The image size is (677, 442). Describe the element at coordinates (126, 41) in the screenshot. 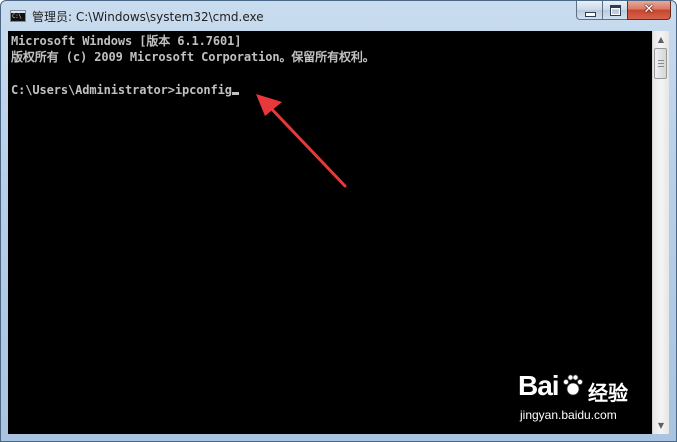

I see `console-line-version: Microsoft Windows [版本 6.1.7601]` at that location.